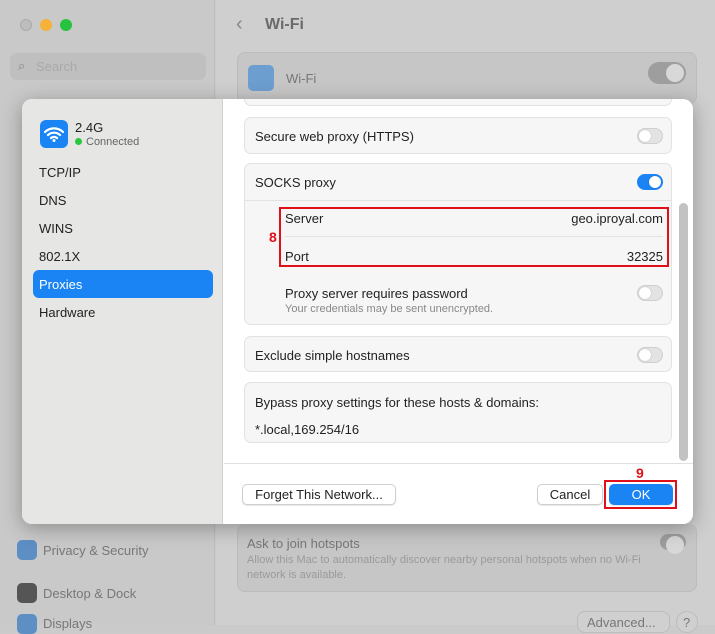 The image size is (715, 634). Describe the element at coordinates (123, 172) in the screenshot. I see `nav-tcpip: TCP/IP` at that location.